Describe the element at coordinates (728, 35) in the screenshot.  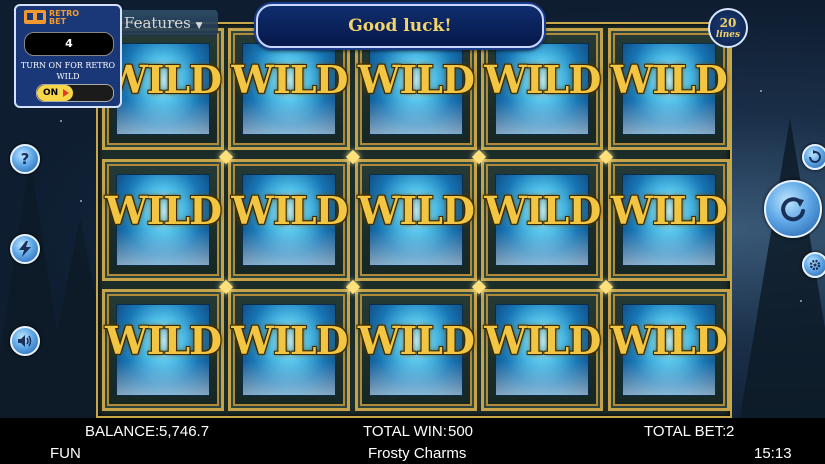
I see `lines-unit: lines` at that location.